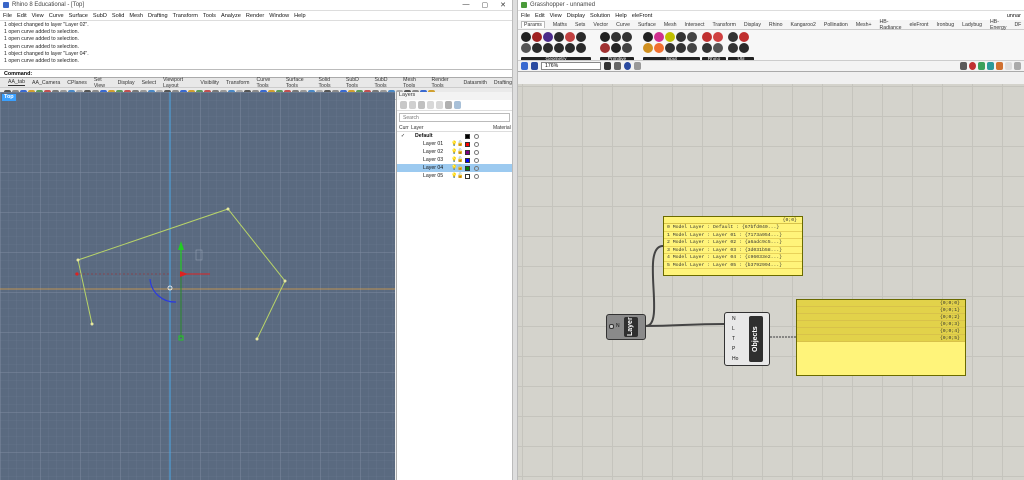  Describe the element at coordinates (972, 25) in the screenshot. I see `gh-tab: Ladybug` at that location.